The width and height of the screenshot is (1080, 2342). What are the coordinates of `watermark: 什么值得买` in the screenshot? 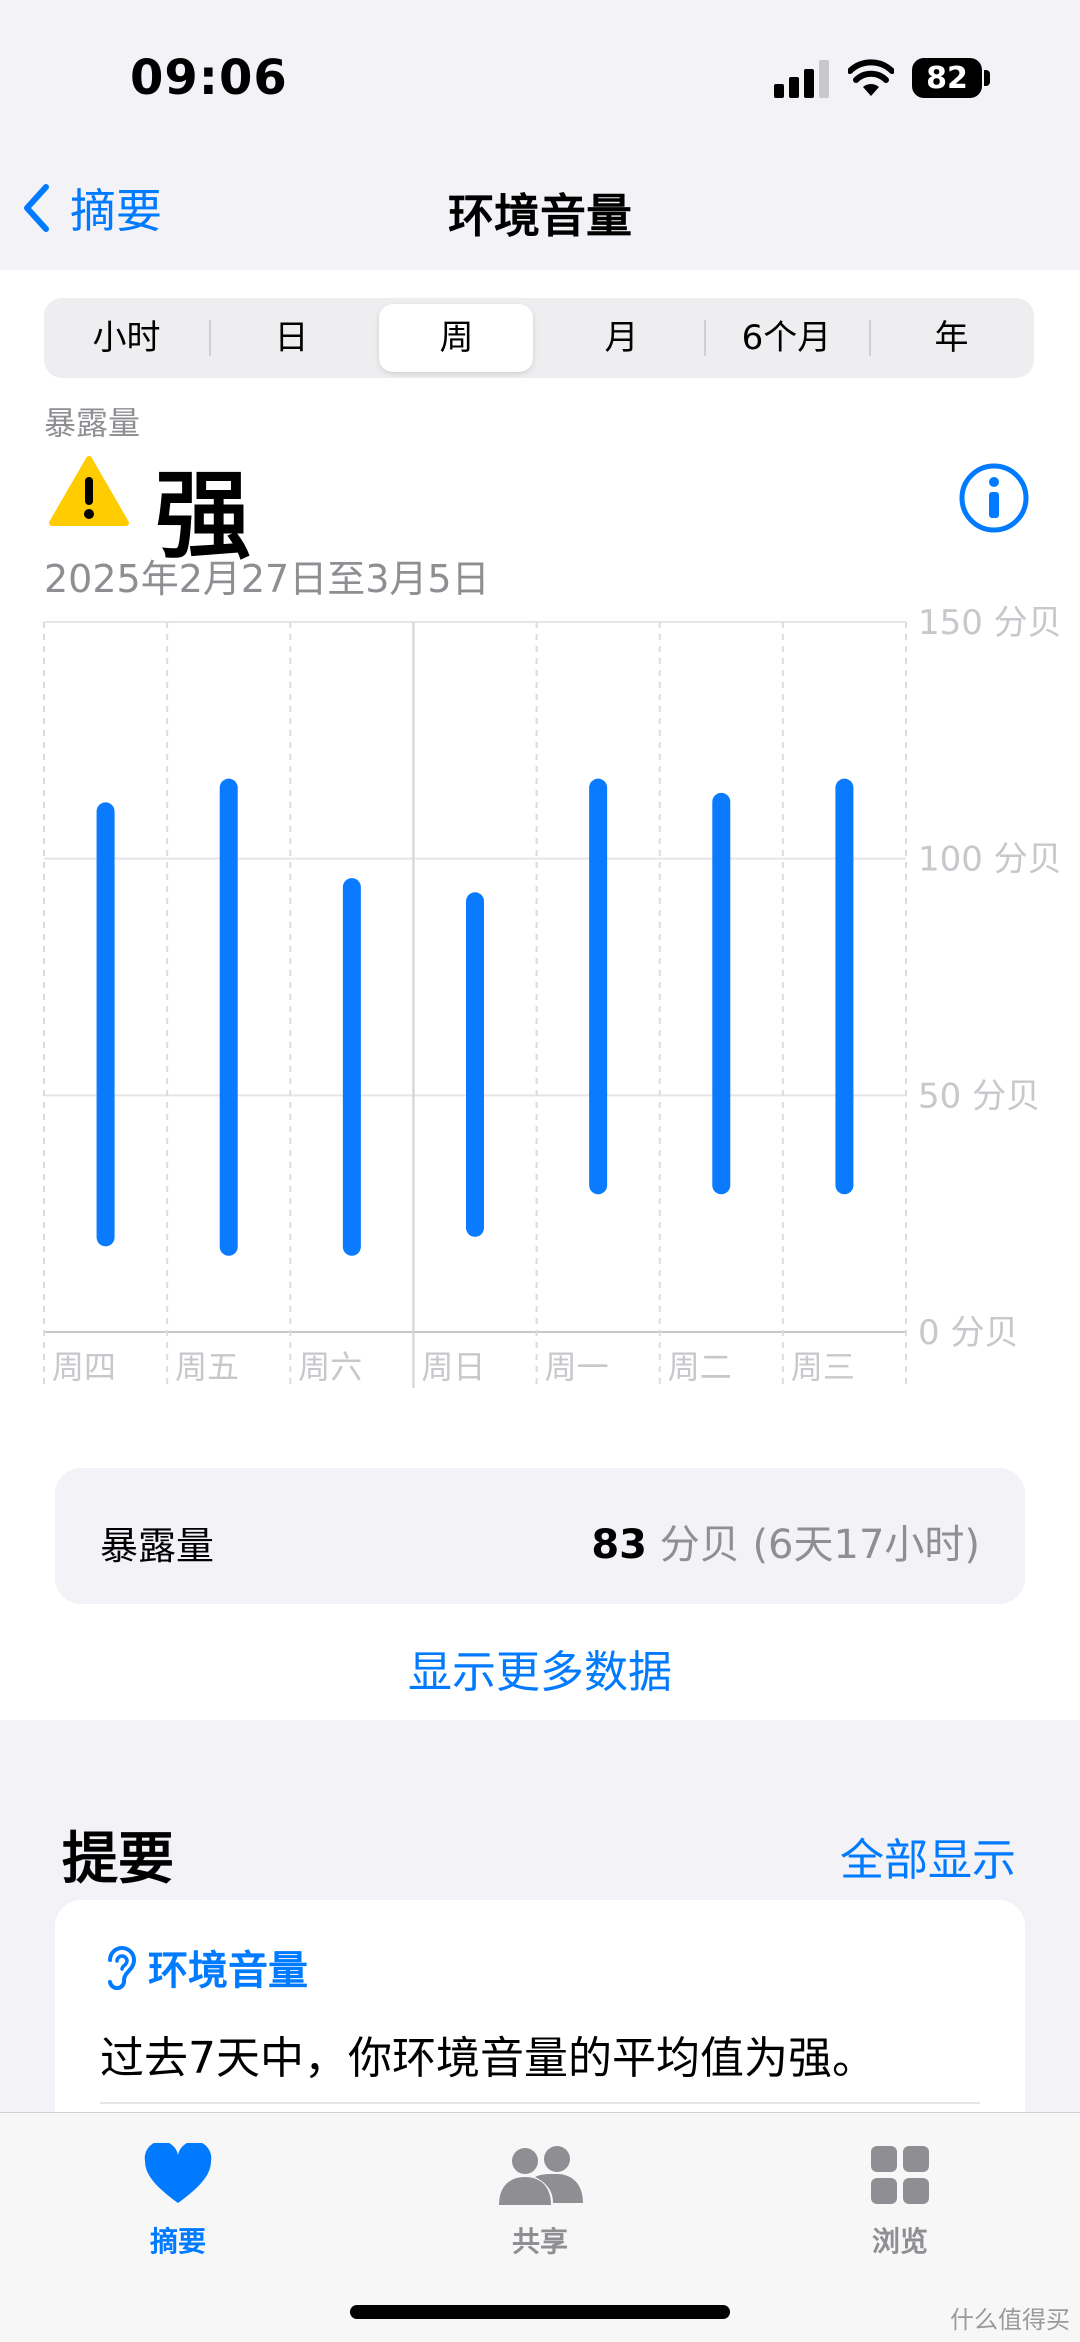 It's located at (1010, 2320).